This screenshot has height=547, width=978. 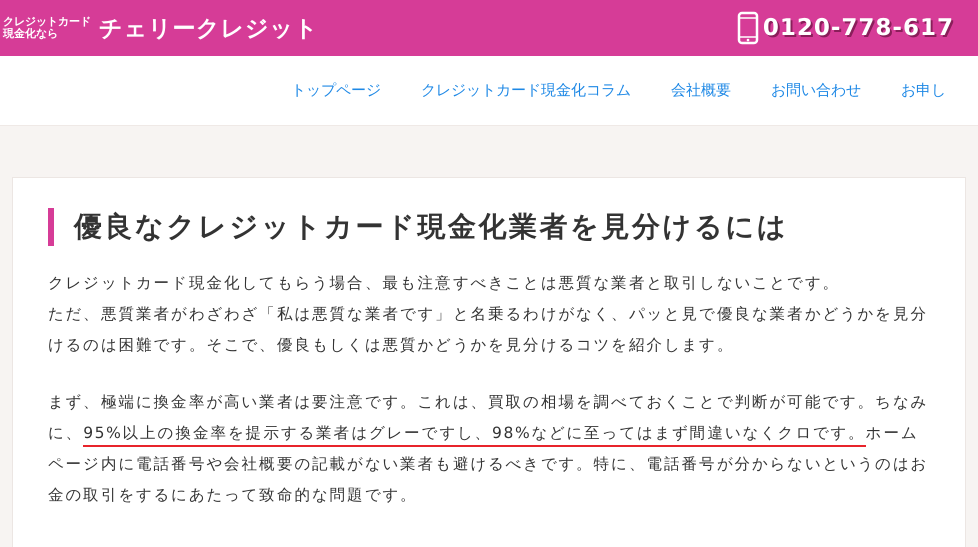 What do you see at coordinates (816, 90) in the screenshot?
I see `nav-link: お問い合わせ` at bounding box center [816, 90].